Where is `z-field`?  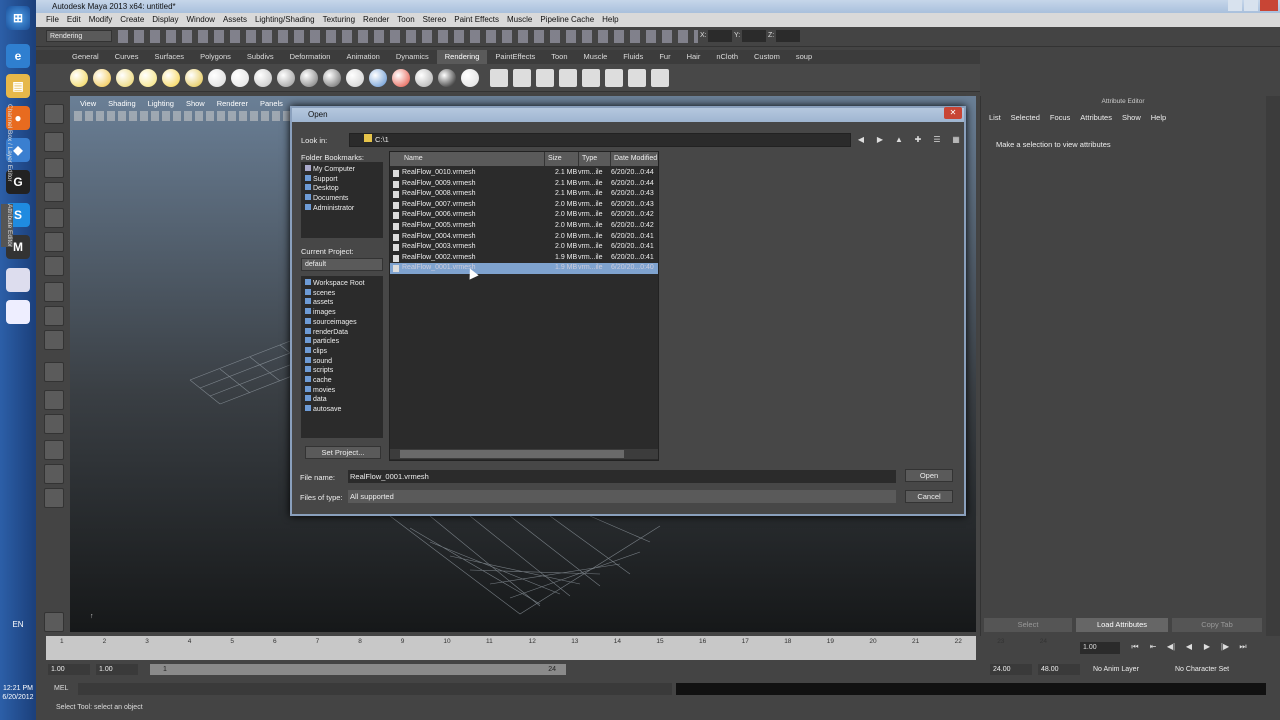
z-field is located at coordinates (788, 36).